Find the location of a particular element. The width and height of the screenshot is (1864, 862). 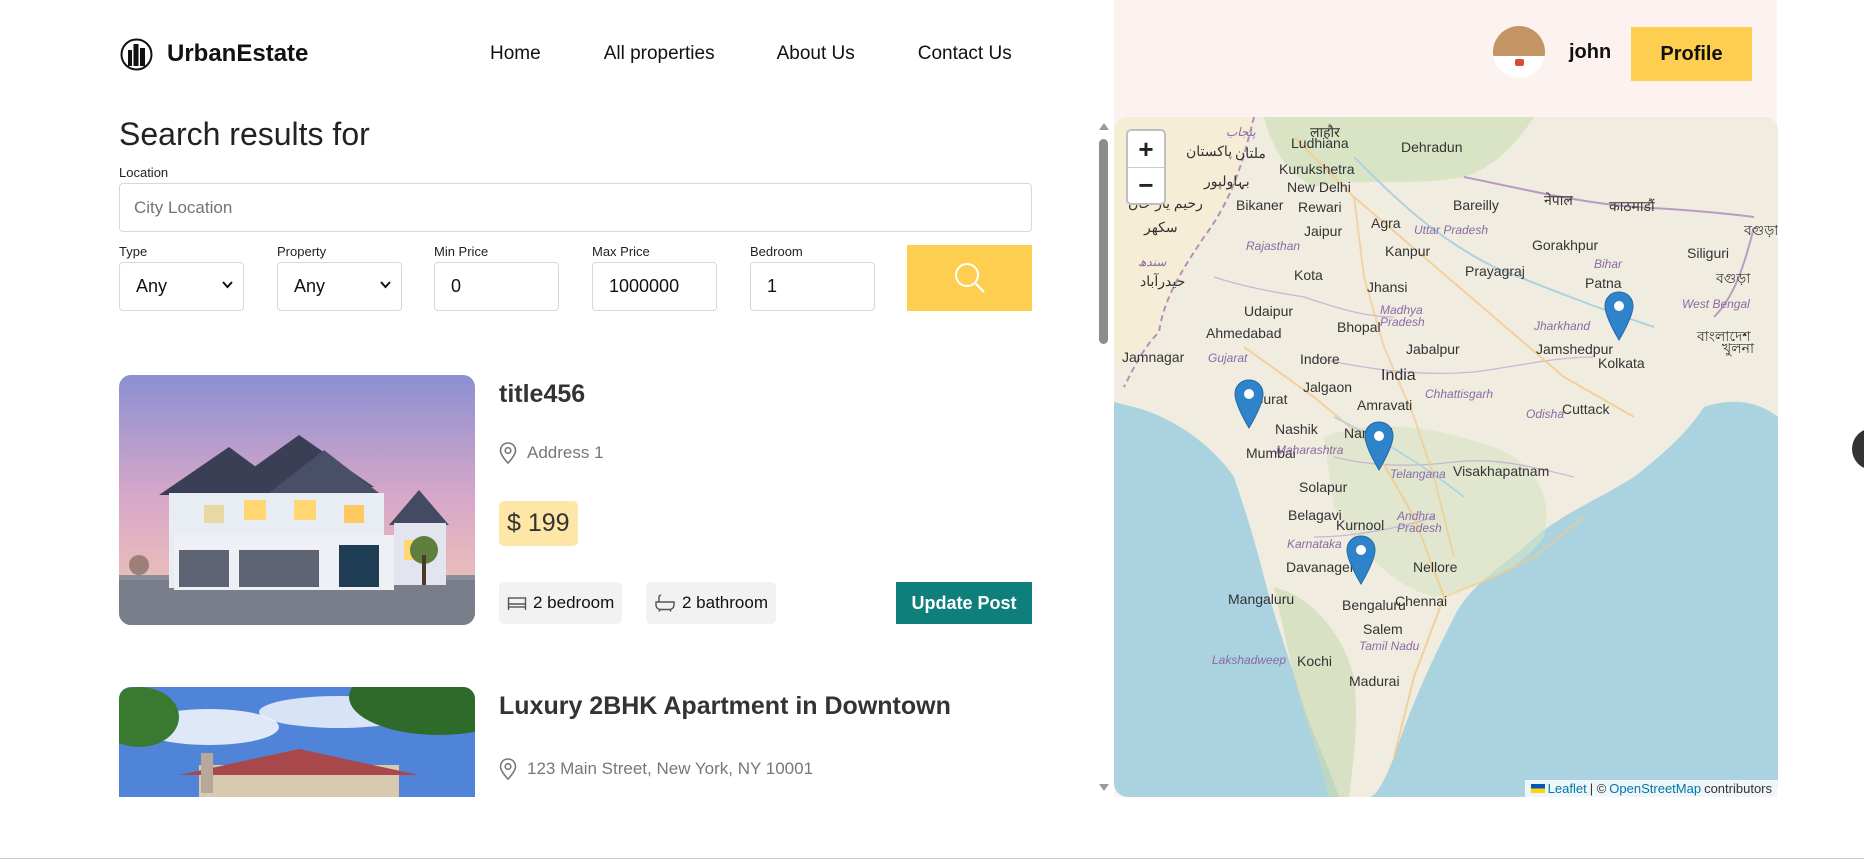

location-label: Location is located at coordinates (144, 172).